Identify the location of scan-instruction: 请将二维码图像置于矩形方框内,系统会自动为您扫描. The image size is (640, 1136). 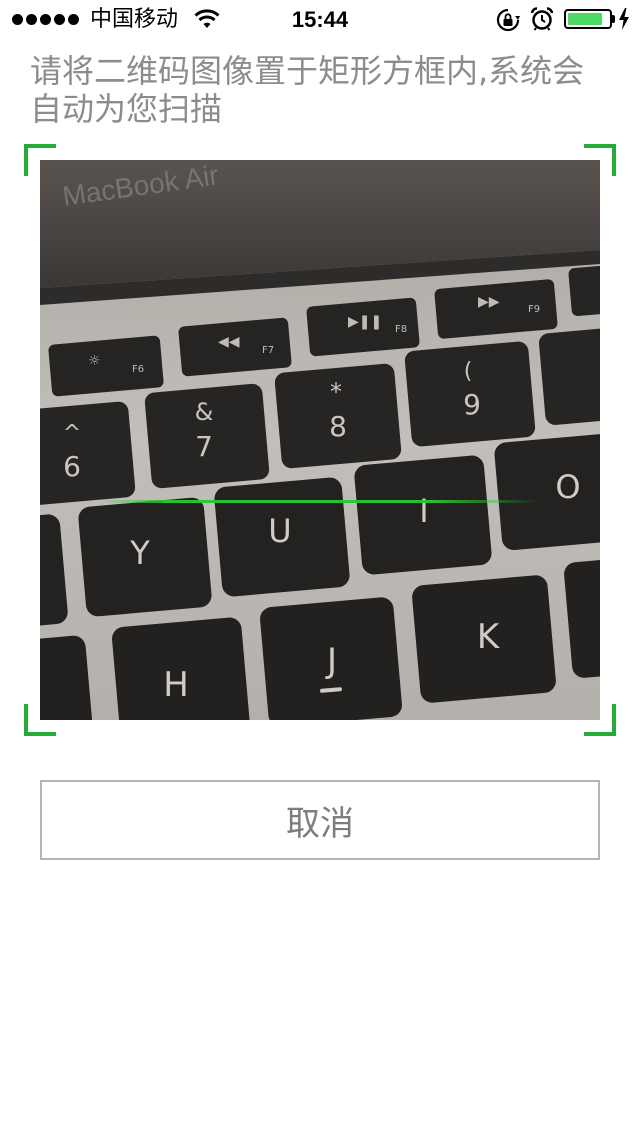
(307, 90).